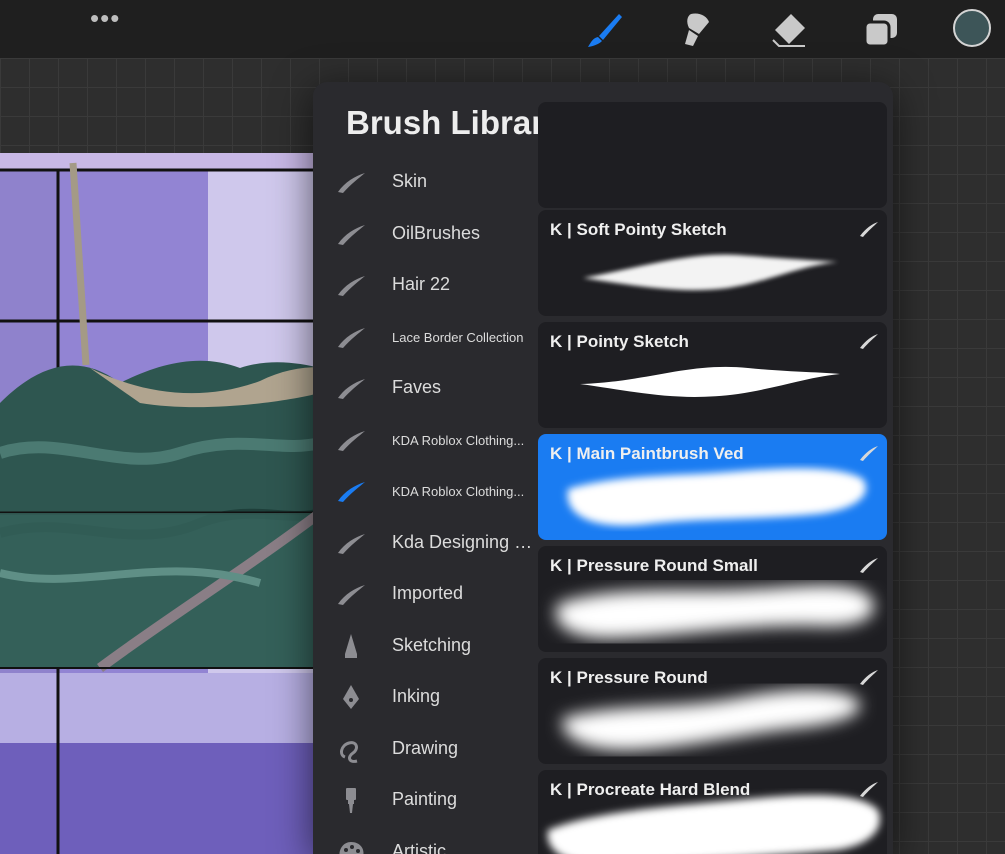 This screenshot has width=1005, height=854. Describe the element at coordinates (454, 122) in the screenshot. I see `panel-title: Brush Library` at that location.